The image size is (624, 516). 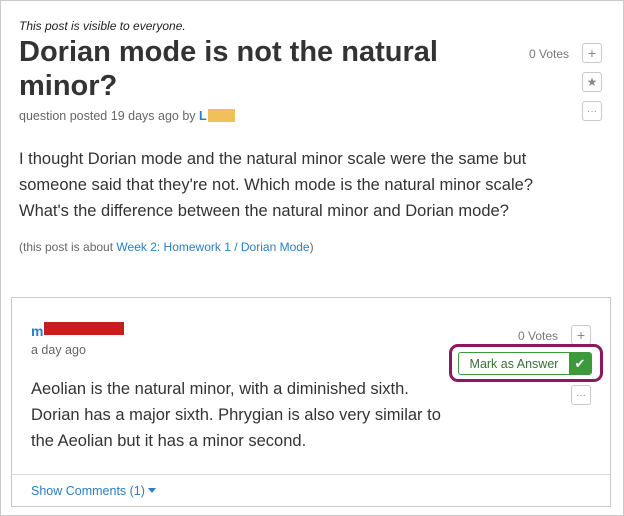 I want to click on post-more-button: ···, so click(x=592, y=111).